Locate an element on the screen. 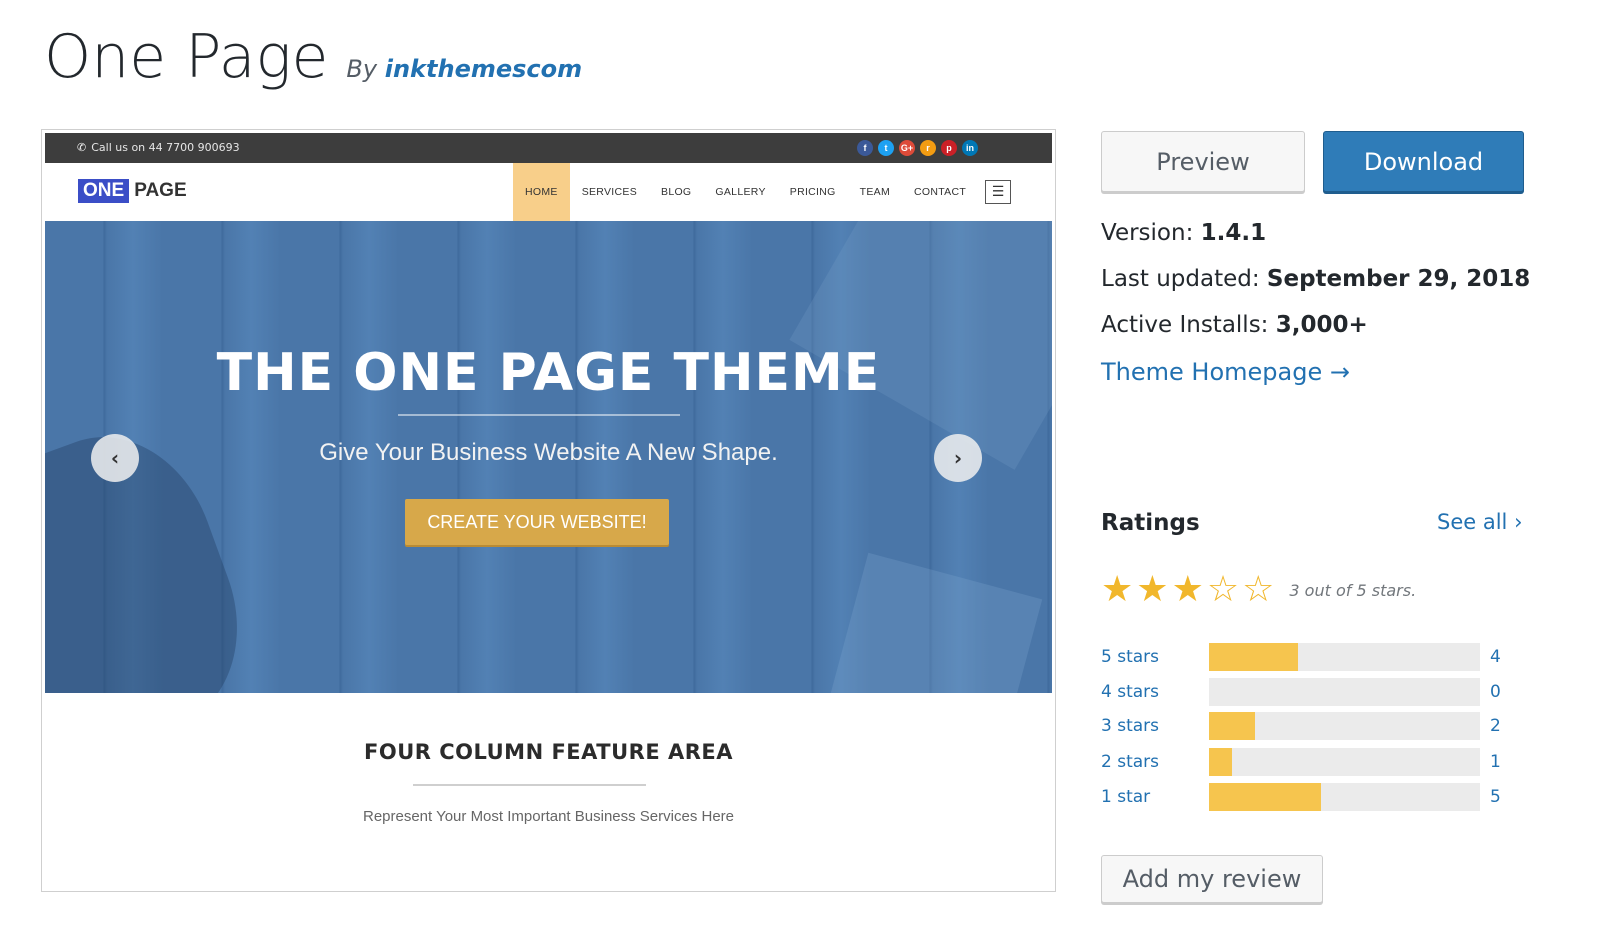  hamburger-menu-icon: ☰ is located at coordinates (998, 192).